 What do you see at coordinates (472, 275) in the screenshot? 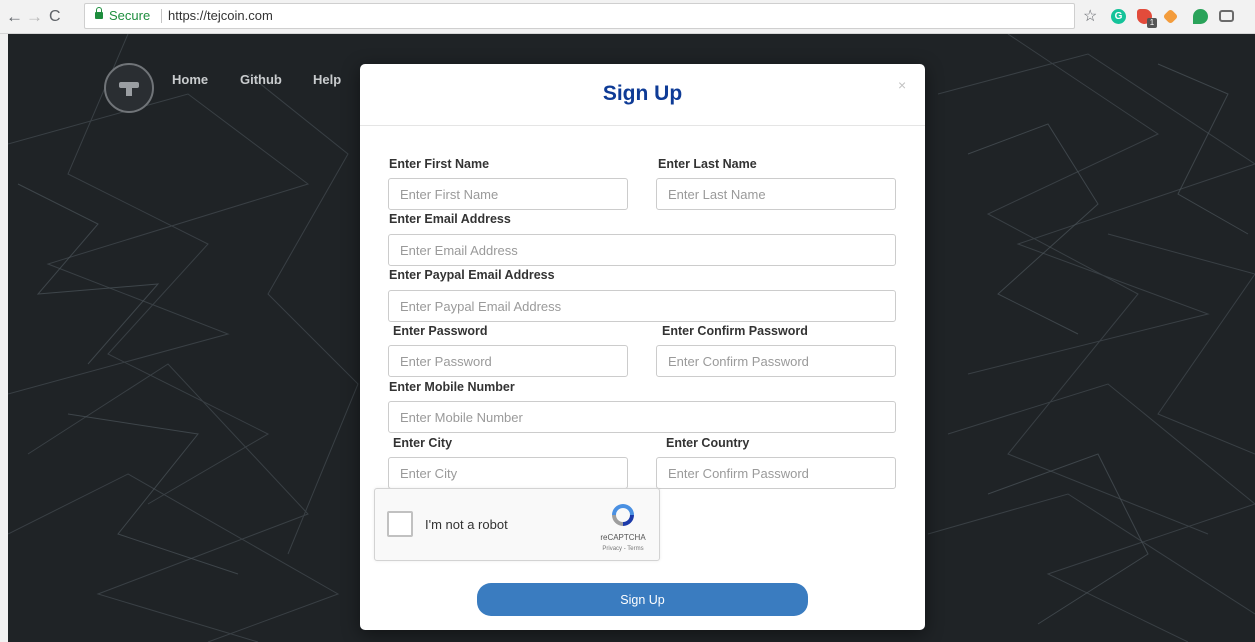
I see `paypal-email-label: Enter Paypal Email Address` at bounding box center [472, 275].